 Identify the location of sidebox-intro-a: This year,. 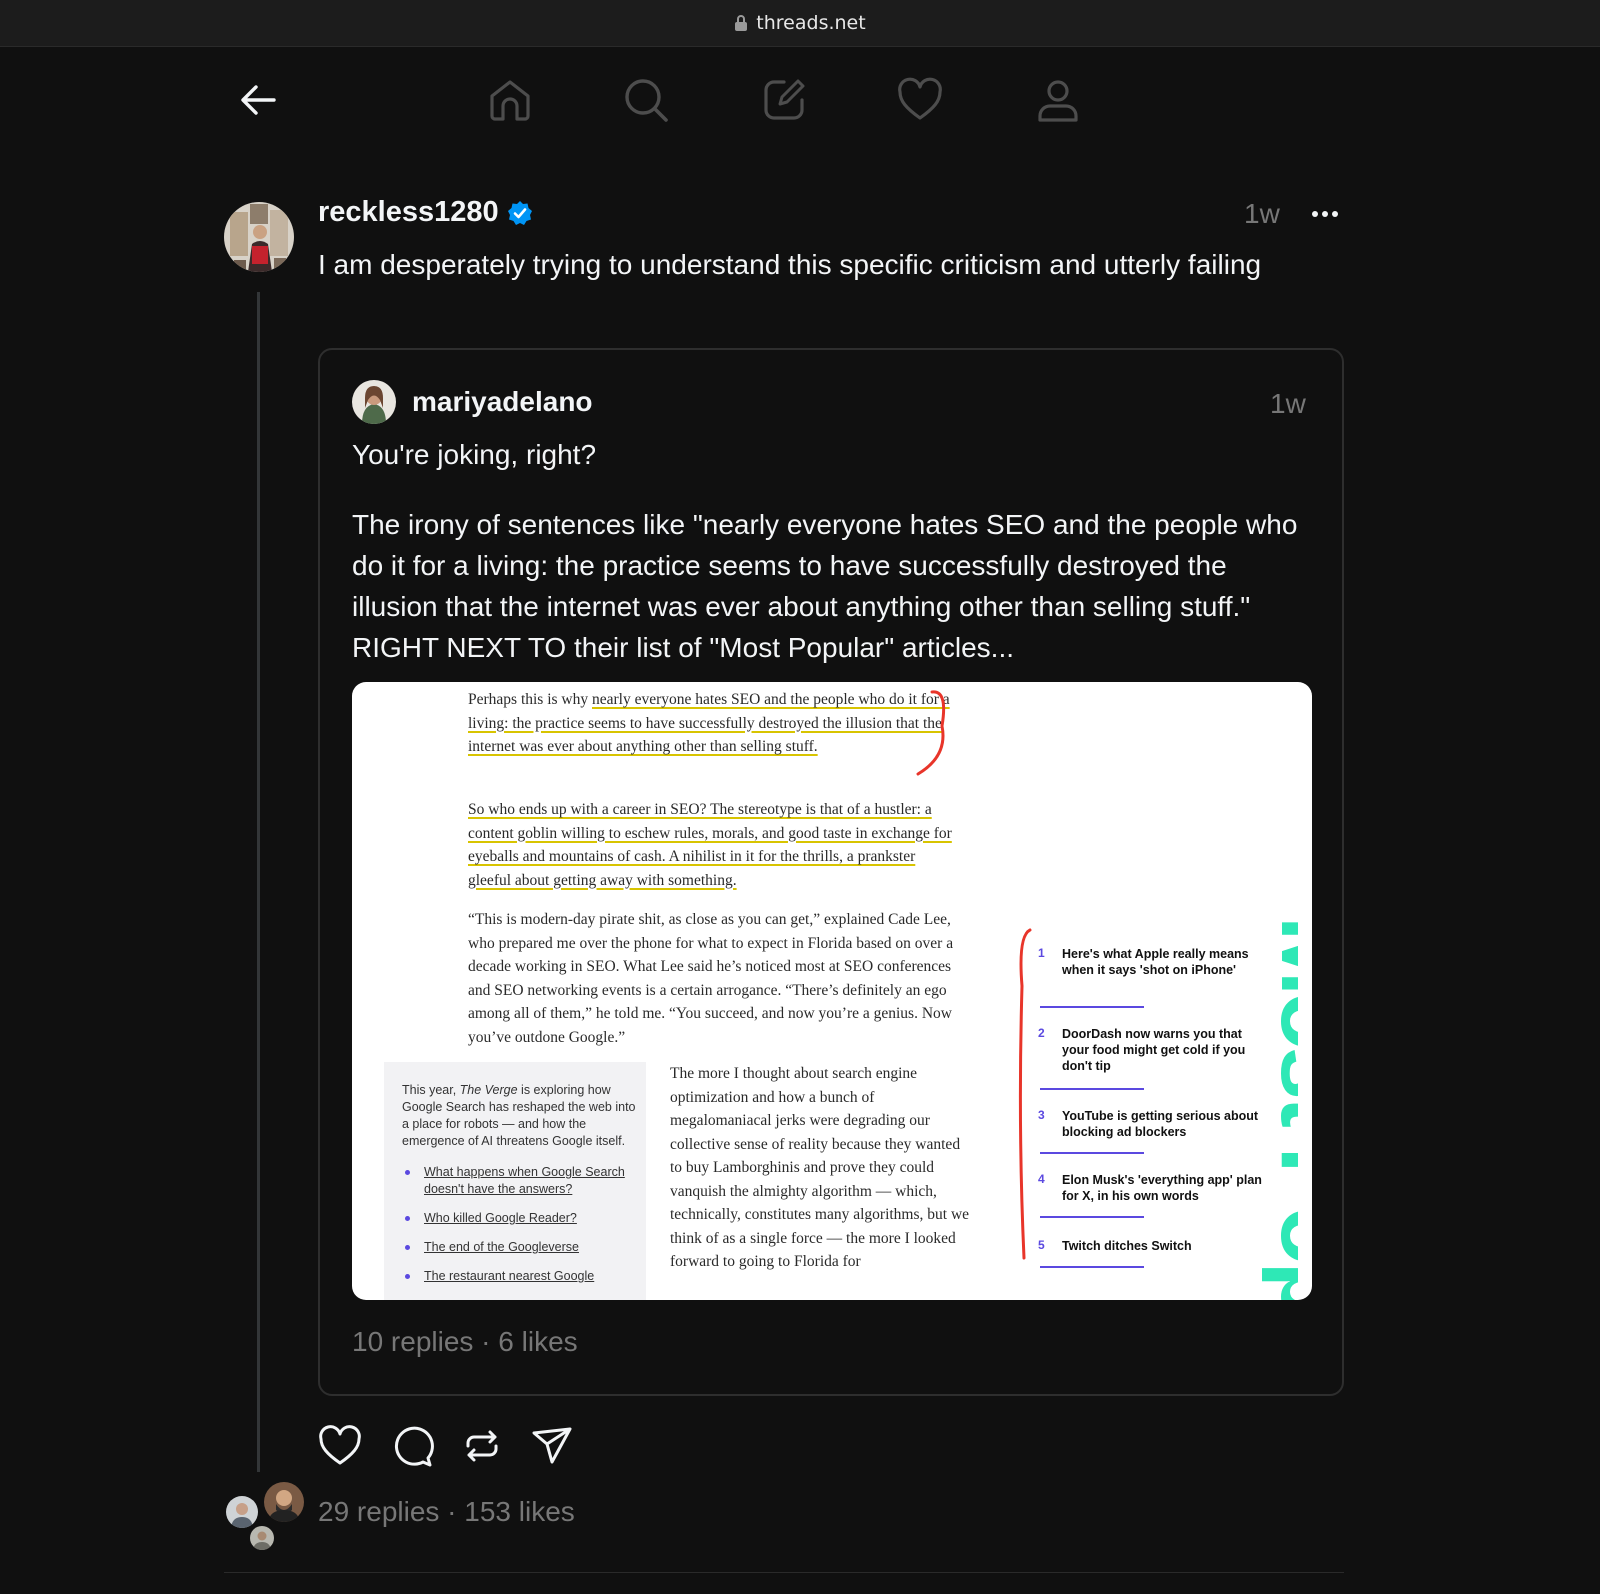
(431, 1090).